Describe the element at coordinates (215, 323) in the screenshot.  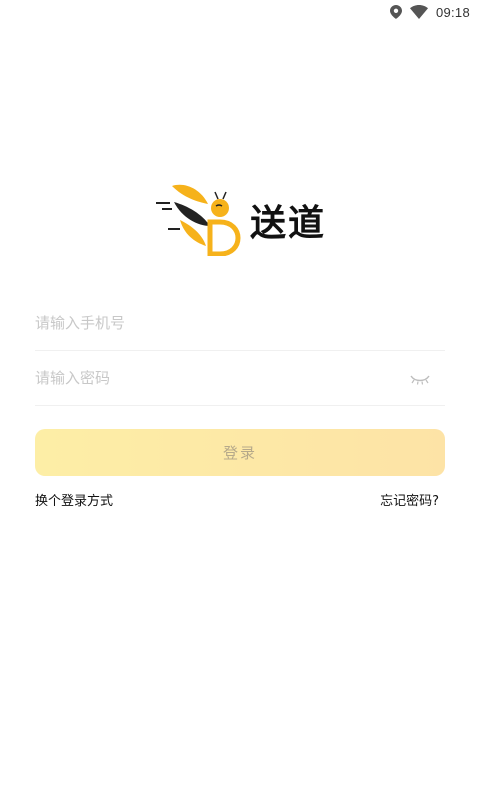
I see `phone-input` at that location.